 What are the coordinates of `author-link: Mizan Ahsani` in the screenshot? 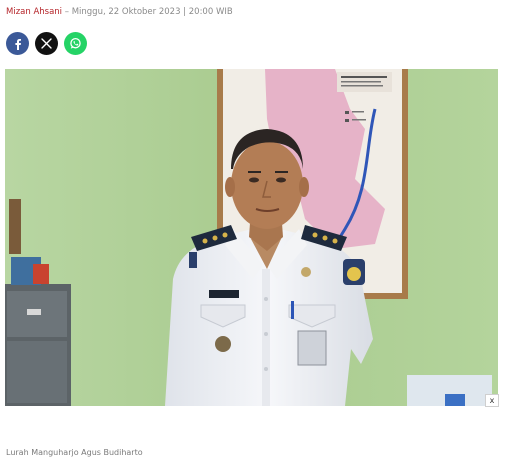 It's located at (34, 12).